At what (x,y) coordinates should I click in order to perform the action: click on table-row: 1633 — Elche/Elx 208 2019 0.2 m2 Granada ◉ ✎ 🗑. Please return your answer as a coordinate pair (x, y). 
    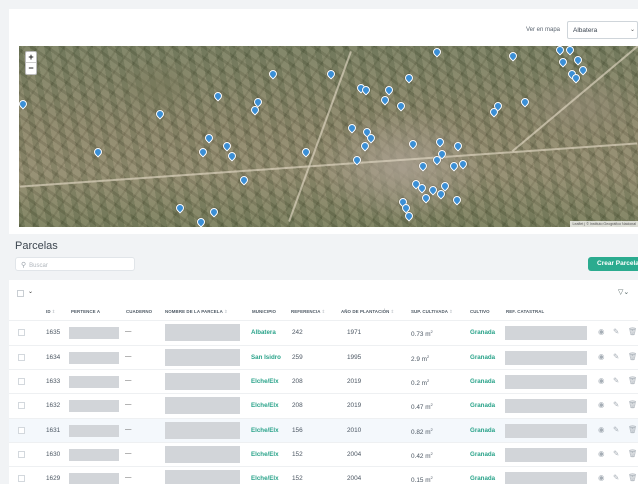
    Looking at the image, I should click on (323, 381).